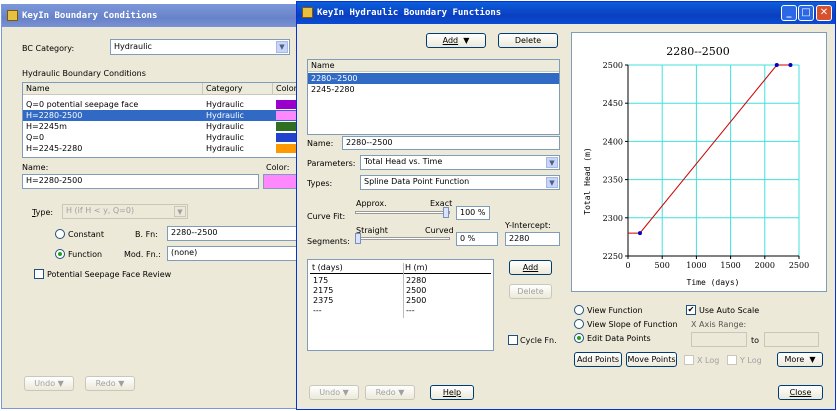  I want to click on modfn-select: (none), so click(238, 253).